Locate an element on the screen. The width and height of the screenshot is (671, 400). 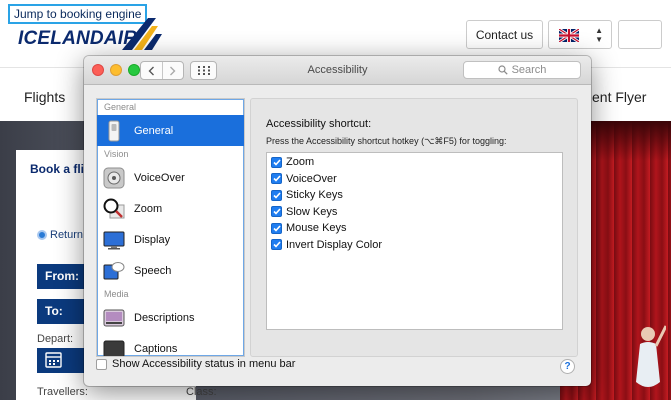
return-label: Return is located at coordinates (67, 235).